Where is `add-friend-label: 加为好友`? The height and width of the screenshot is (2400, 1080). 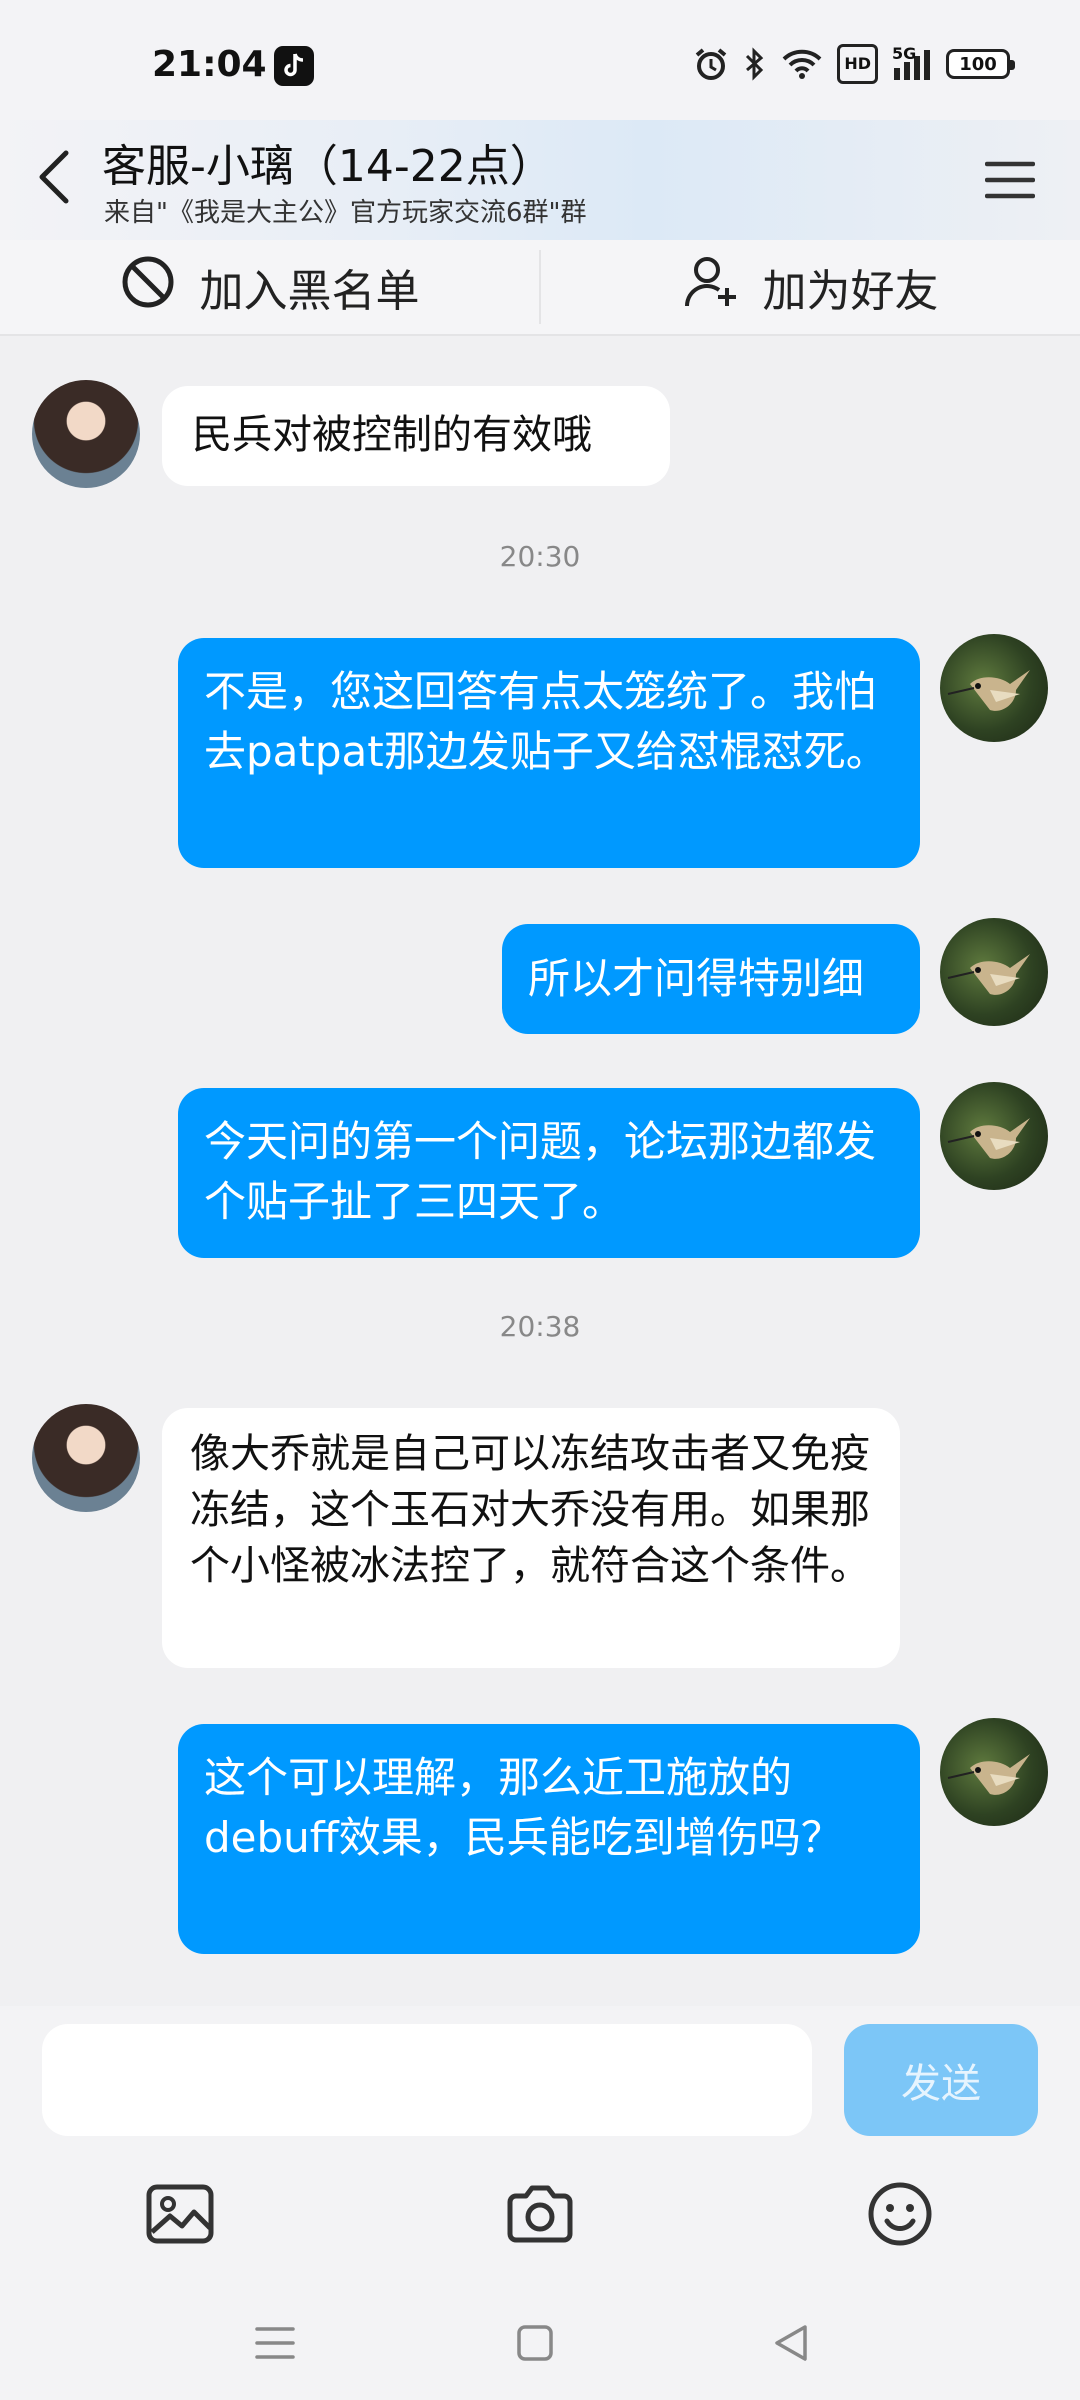
add-friend-label: 加为好友 is located at coordinates (850, 291).